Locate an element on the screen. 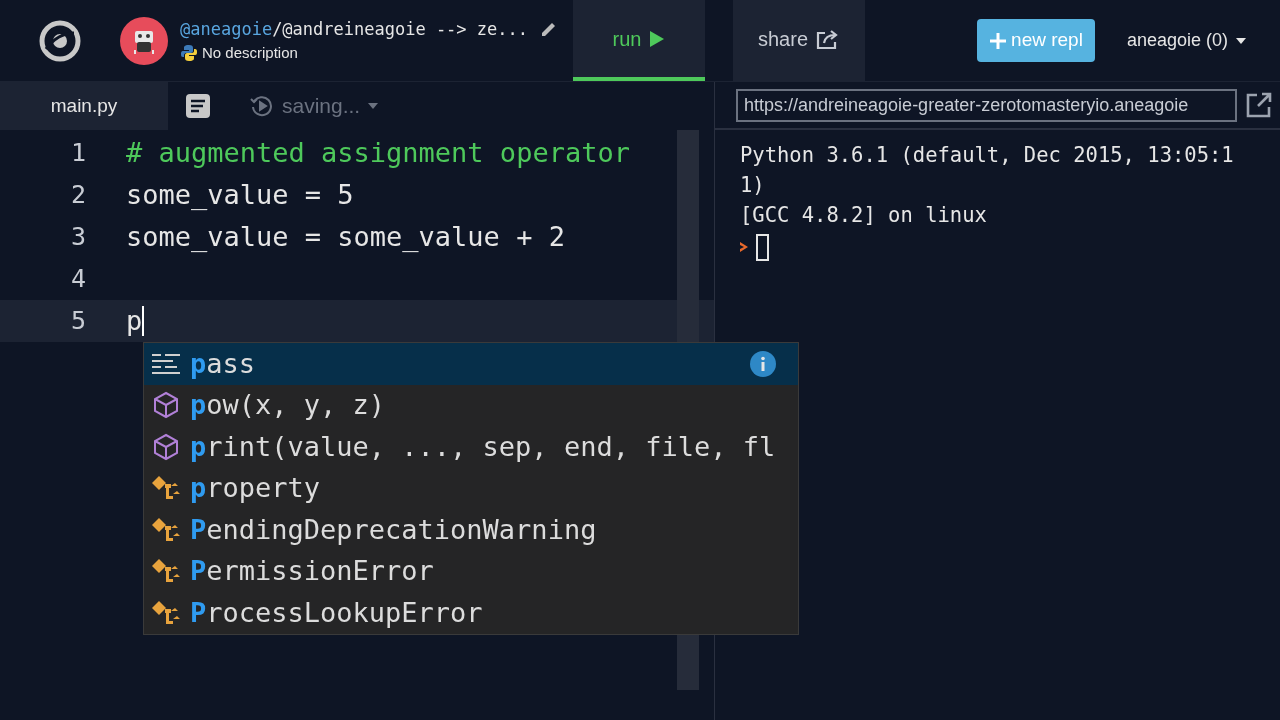  pencil-icon is located at coordinates (549, 29).